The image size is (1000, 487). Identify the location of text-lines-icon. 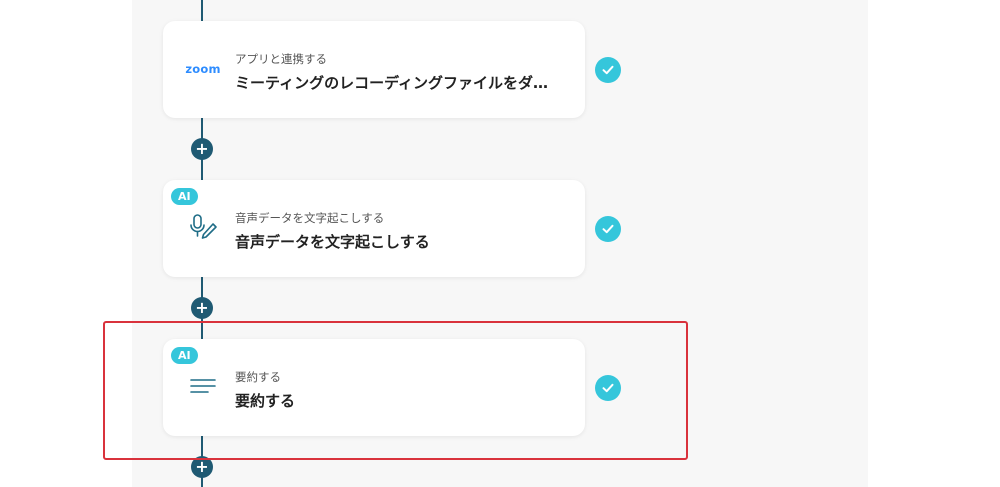
(203, 387).